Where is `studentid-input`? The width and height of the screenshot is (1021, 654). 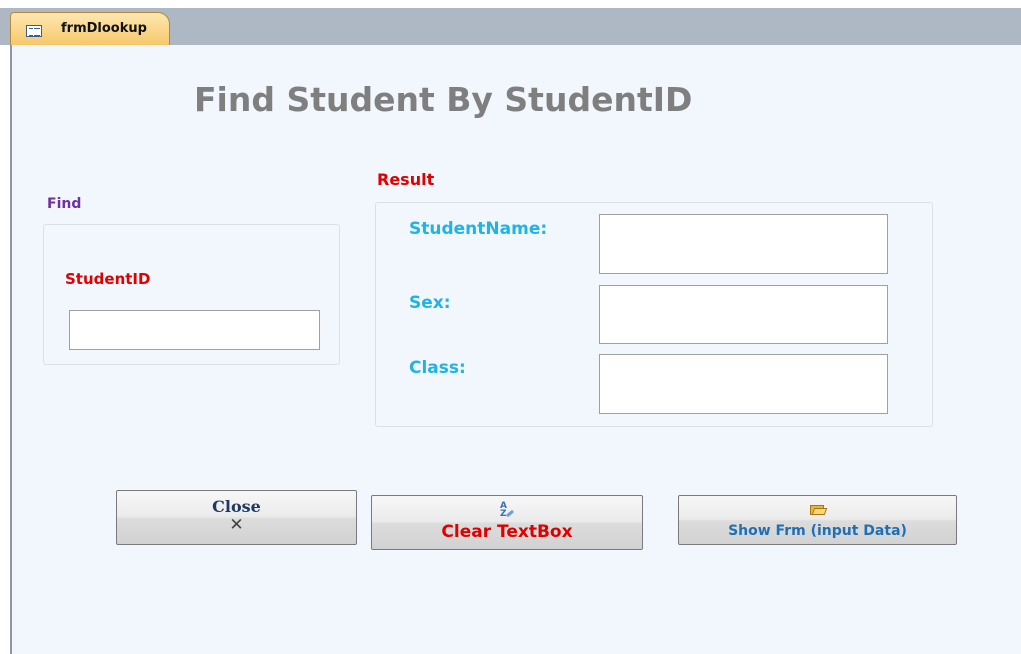
studentid-input is located at coordinates (194, 330).